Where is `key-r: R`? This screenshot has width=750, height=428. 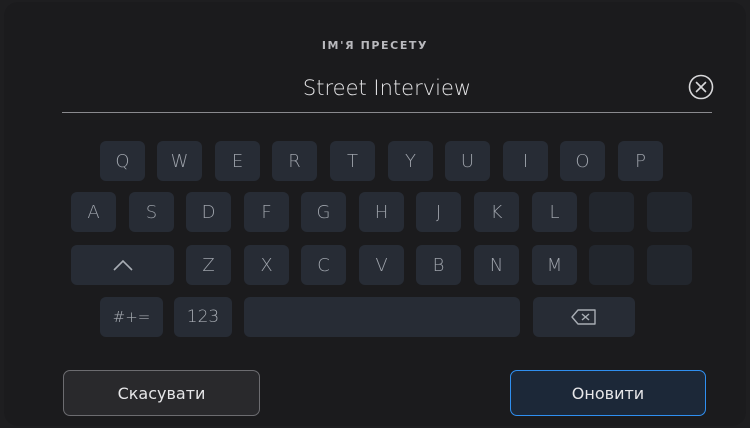 key-r: R is located at coordinates (294, 161).